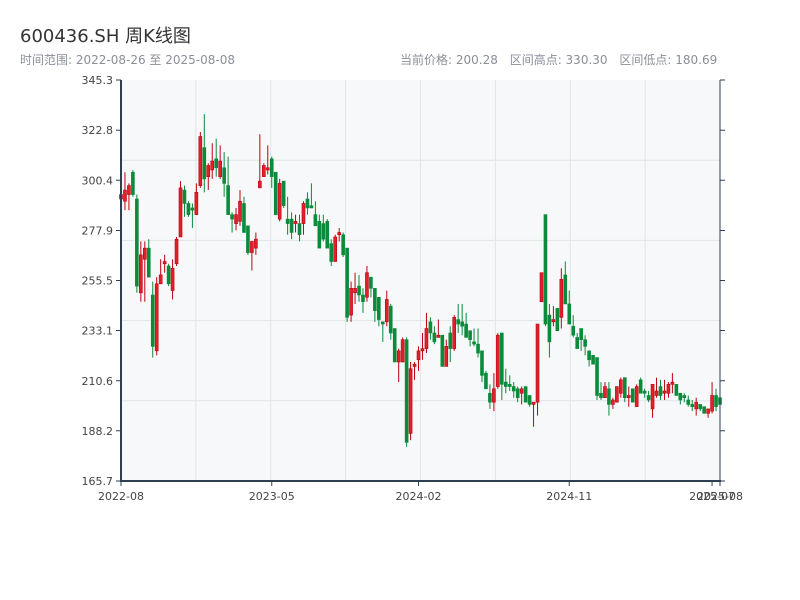 Image resolution: width=800 pixels, height=600 pixels. Describe the element at coordinates (98, 281) in the screenshot. I see `y-tick-label: 255.5` at that location.